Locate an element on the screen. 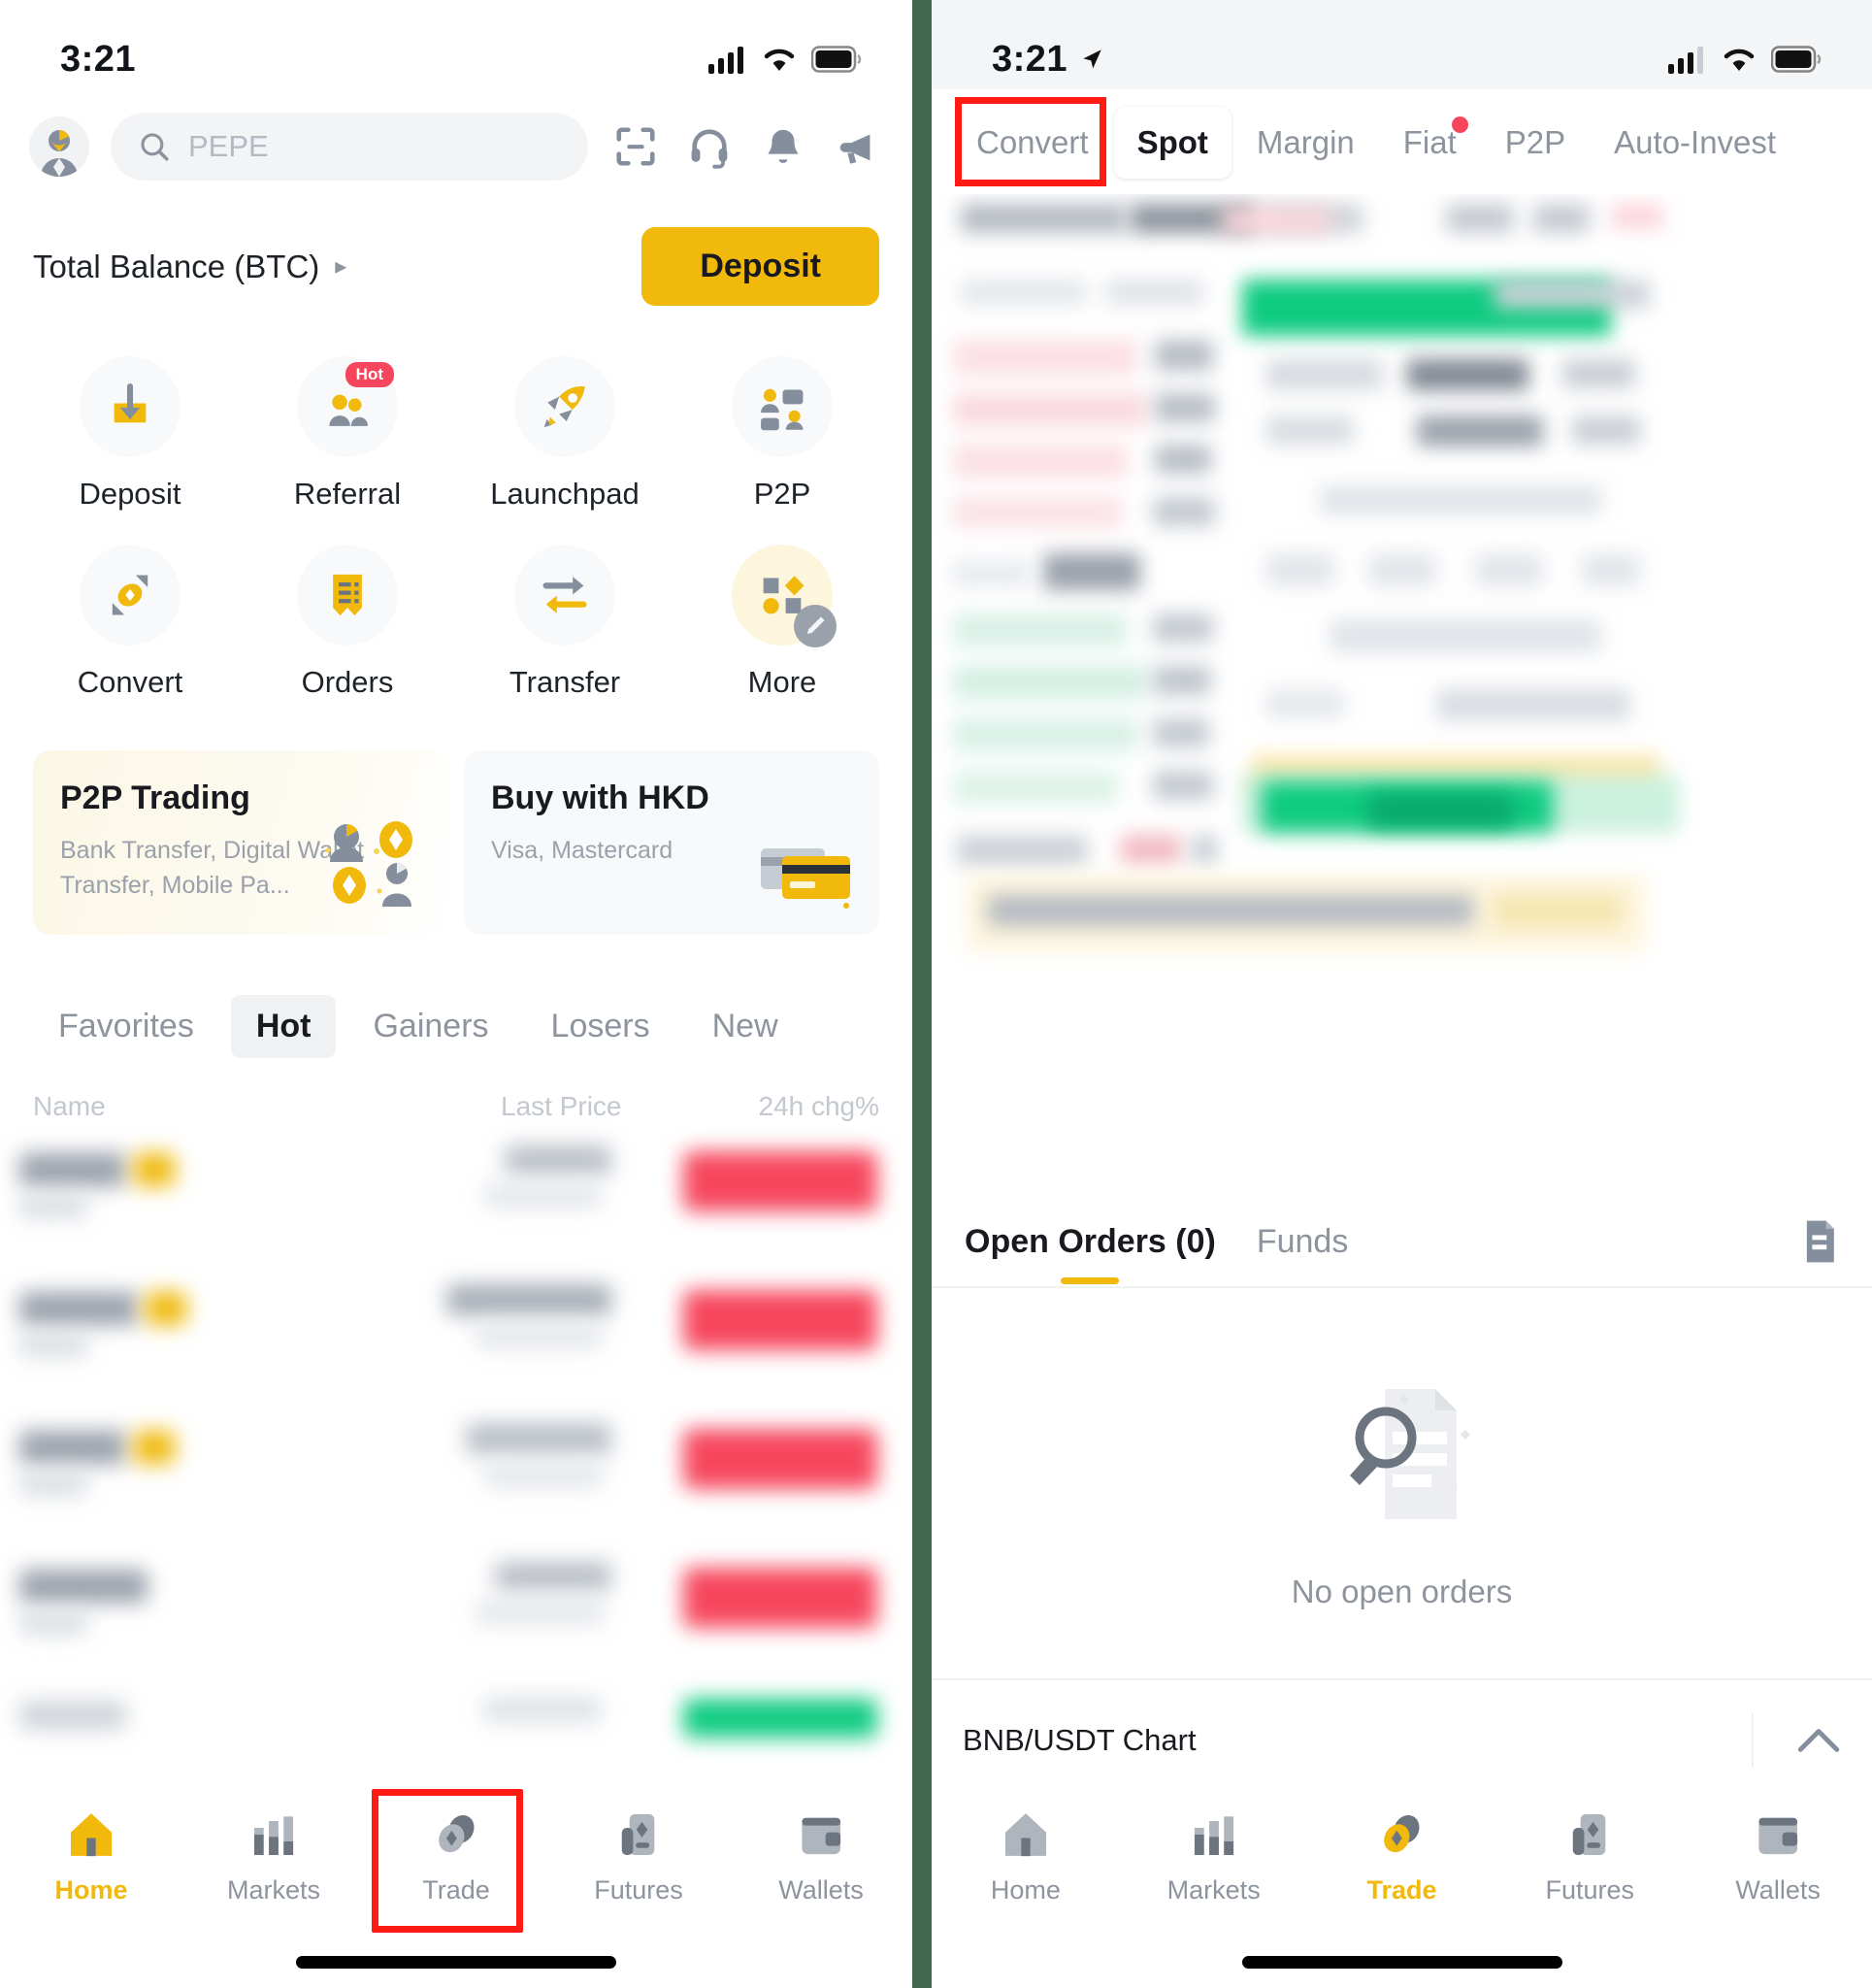  tab-fiat: Fiat is located at coordinates (1430, 143).